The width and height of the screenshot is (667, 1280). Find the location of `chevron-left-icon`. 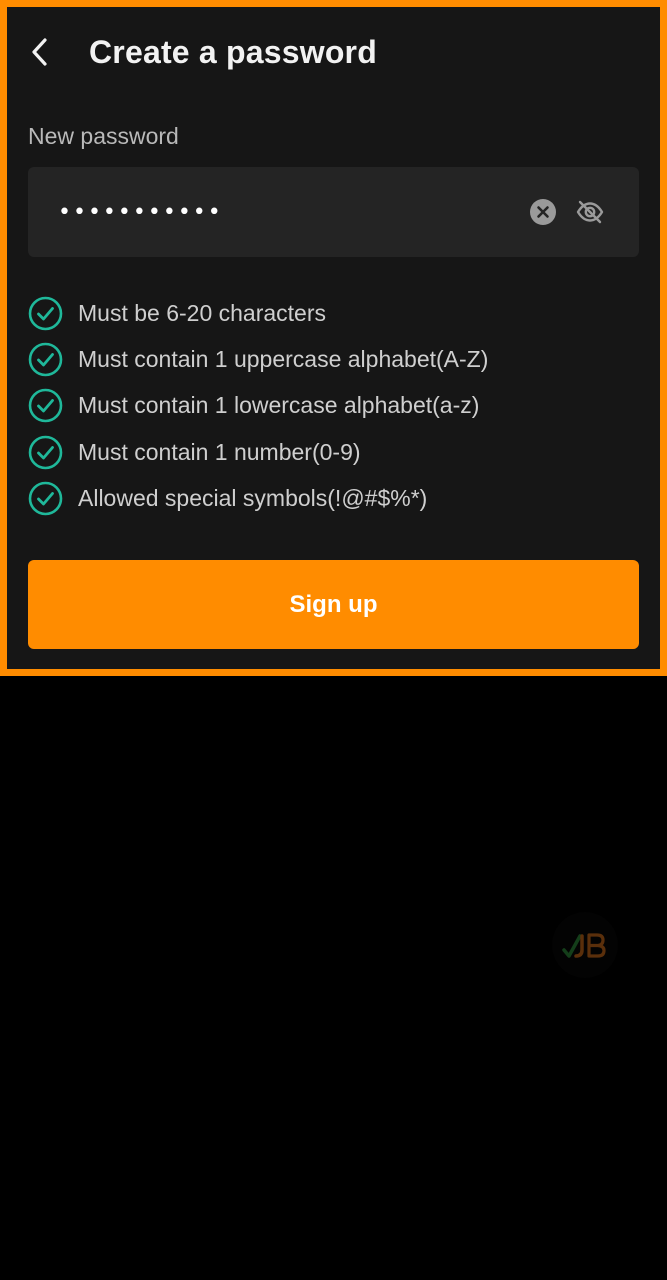

chevron-left-icon is located at coordinates (39, 52).